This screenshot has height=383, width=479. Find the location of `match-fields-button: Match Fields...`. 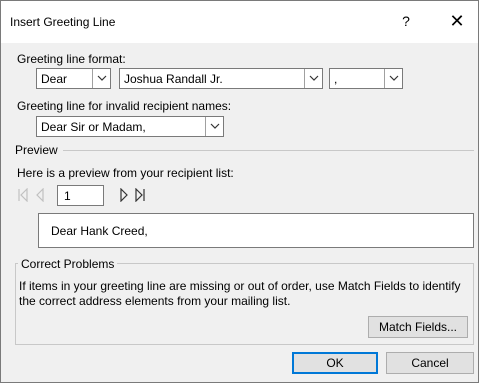

match-fields-button: Match Fields... is located at coordinates (418, 327).